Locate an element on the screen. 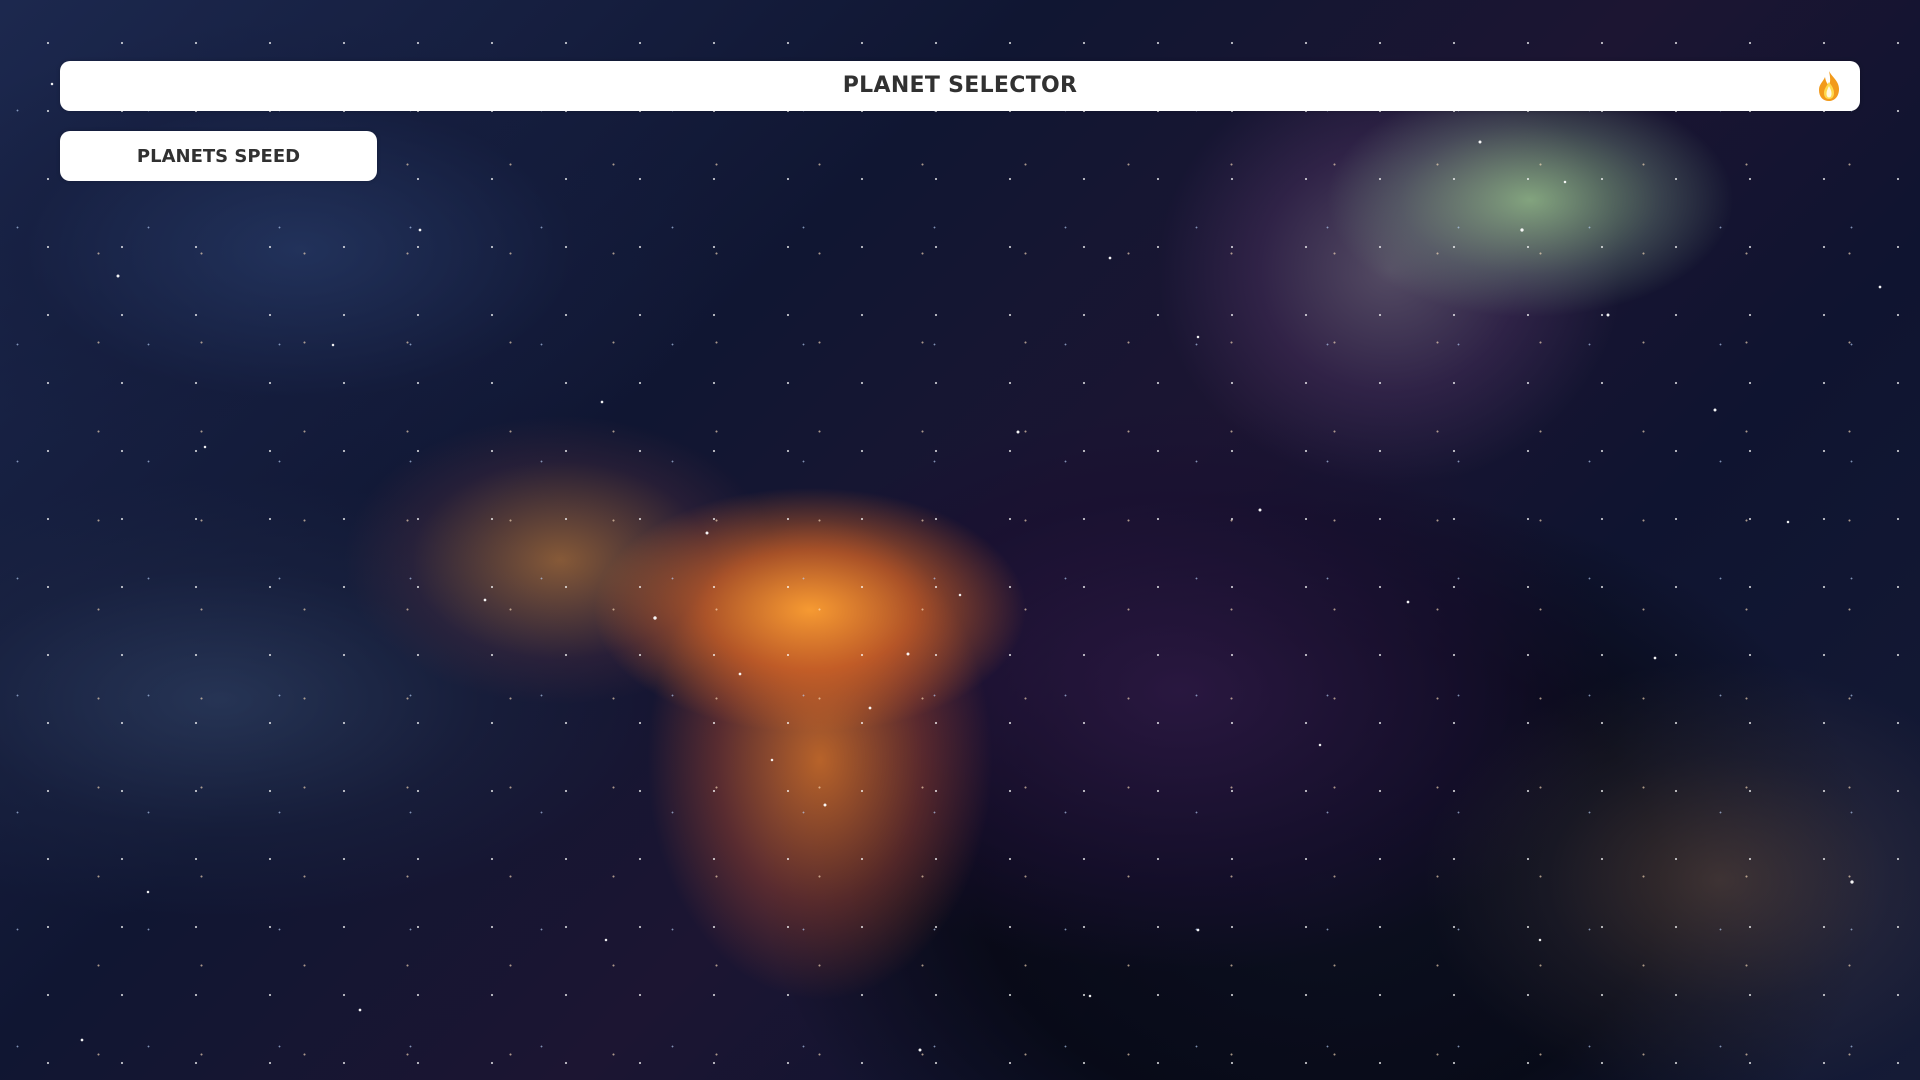 The image size is (1920, 1080). page-title: PLANET SELECTOR is located at coordinates (960, 85).